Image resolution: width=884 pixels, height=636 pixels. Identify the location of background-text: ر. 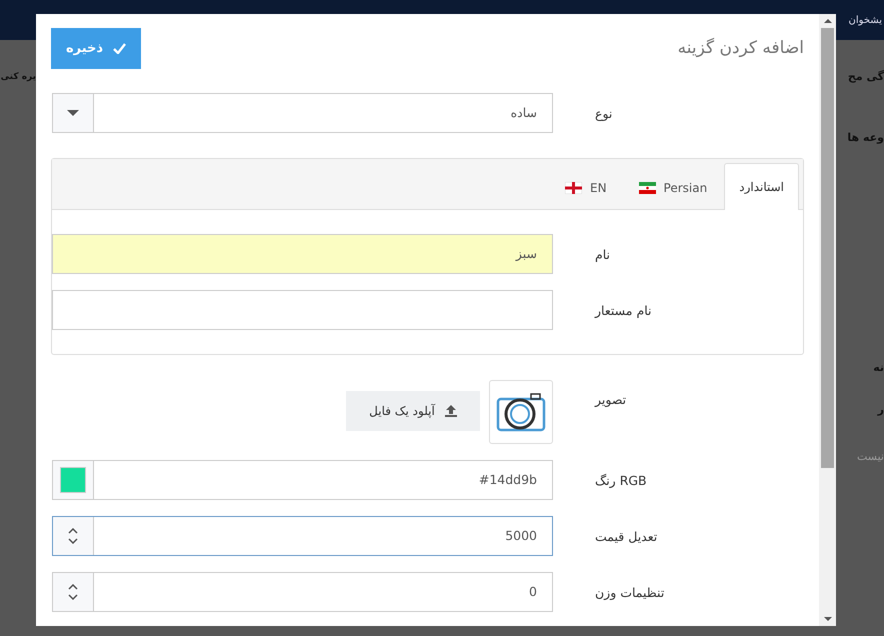
(881, 410).